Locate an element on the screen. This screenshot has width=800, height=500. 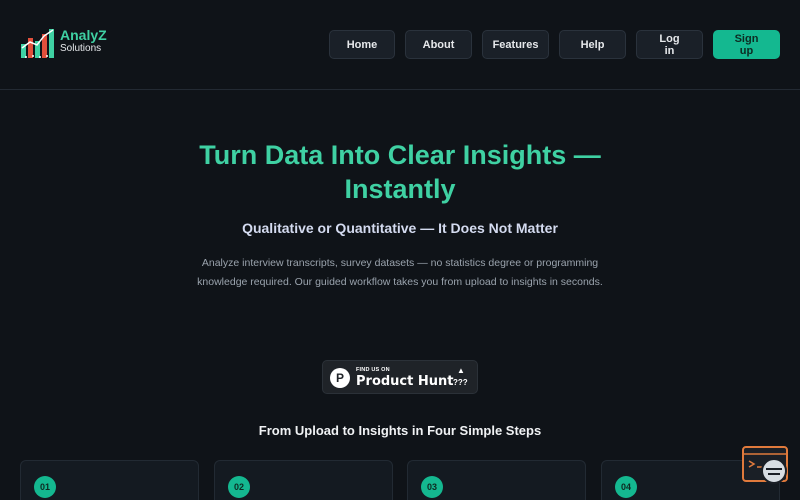
brand-logo: AnalyZ Solutions is located at coordinates (75, 44).